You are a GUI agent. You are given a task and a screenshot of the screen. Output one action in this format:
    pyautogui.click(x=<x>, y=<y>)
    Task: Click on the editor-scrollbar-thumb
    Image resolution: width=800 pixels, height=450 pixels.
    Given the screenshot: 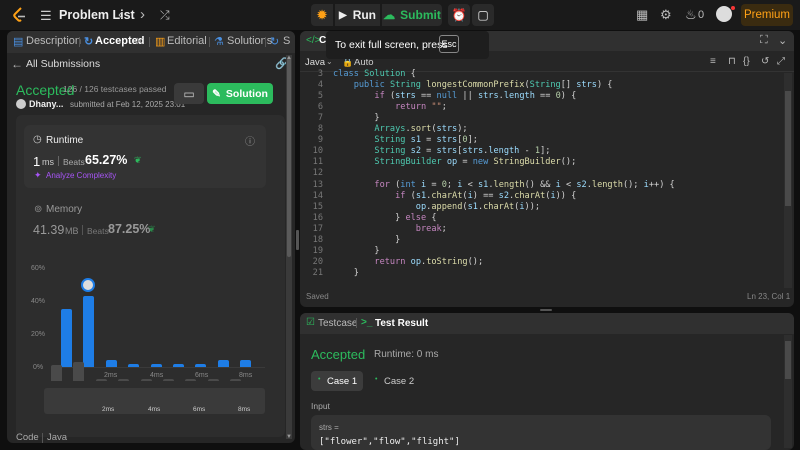 What is the action you would take?
    pyautogui.click(x=788, y=148)
    